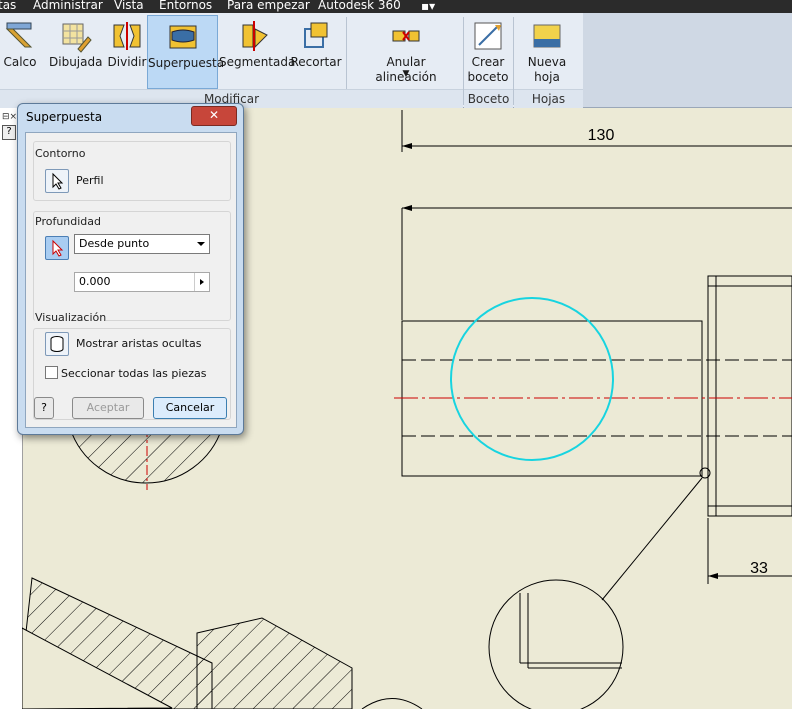 The image size is (792, 709). What do you see at coordinates (428, 6) in the screenshot?
I see `camera-dropdown-icon: ▪▾` at bounding box center [428, 6].